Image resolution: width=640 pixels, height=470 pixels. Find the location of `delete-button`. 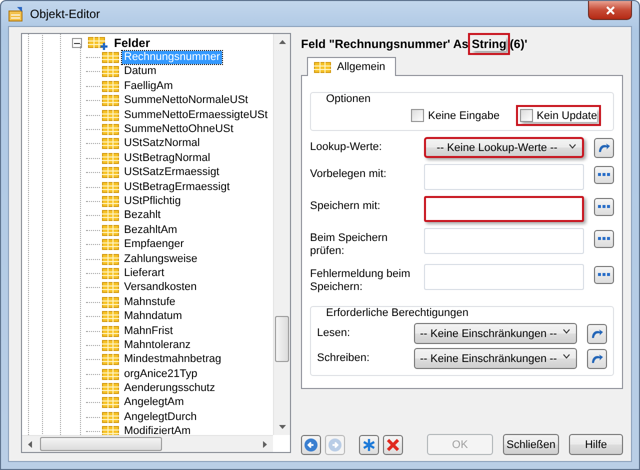

delete-button is located at coordinates (393, 444).